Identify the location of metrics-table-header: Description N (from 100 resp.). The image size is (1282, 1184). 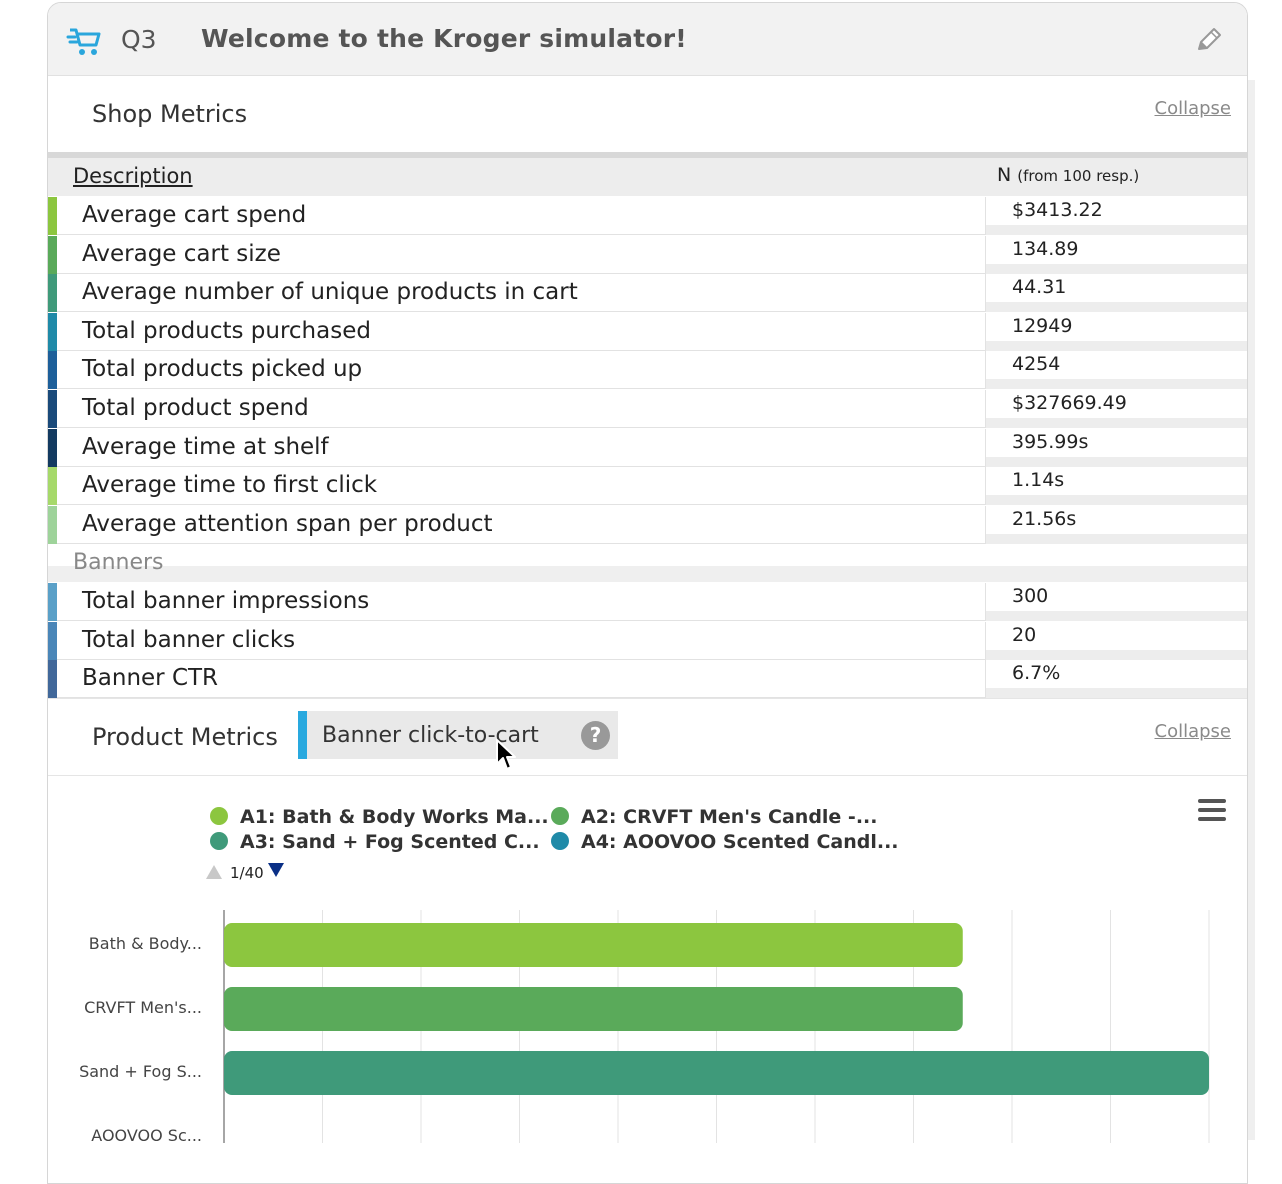
(647, 177).